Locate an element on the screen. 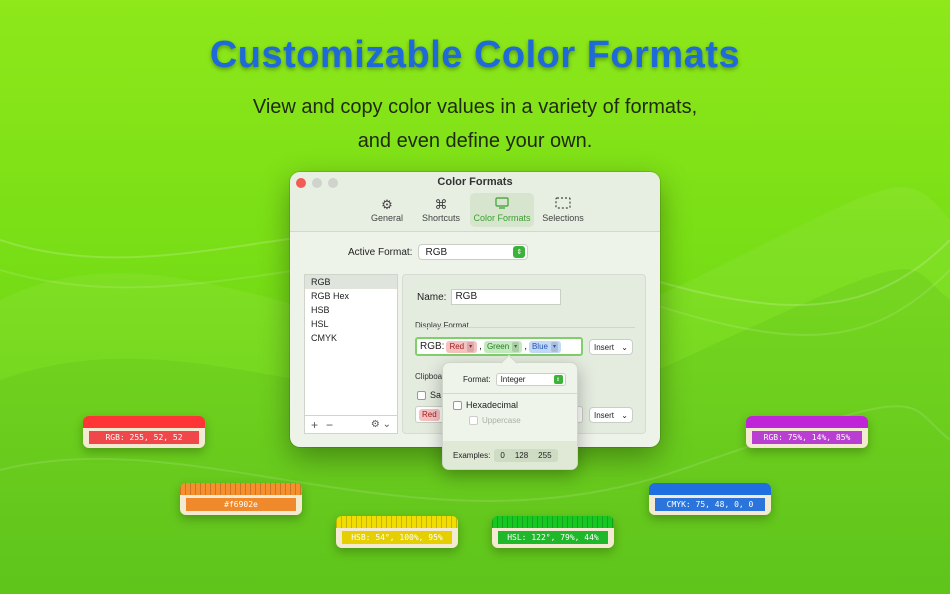 This screenshot has width=950, height=594. swatch-label-area: HSB: 54°, 100%, 95% is located at coordinates (397, 538).